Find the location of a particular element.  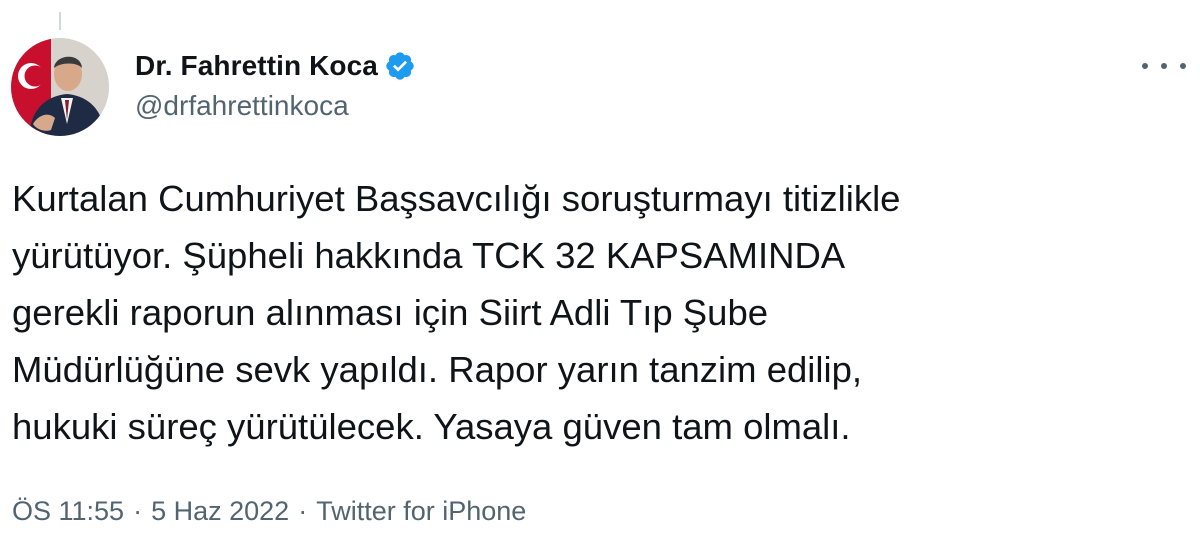

user-handle: @drfahrettinkoca is located at coordinates (275, 106).